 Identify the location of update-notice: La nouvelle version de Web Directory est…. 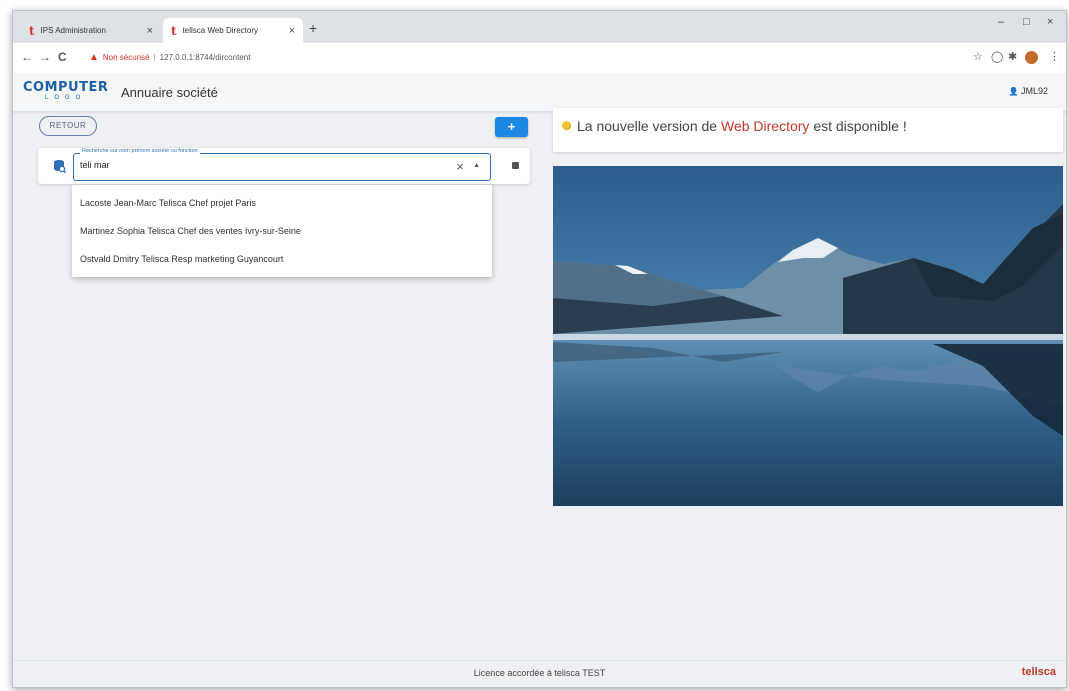
(808, 130).